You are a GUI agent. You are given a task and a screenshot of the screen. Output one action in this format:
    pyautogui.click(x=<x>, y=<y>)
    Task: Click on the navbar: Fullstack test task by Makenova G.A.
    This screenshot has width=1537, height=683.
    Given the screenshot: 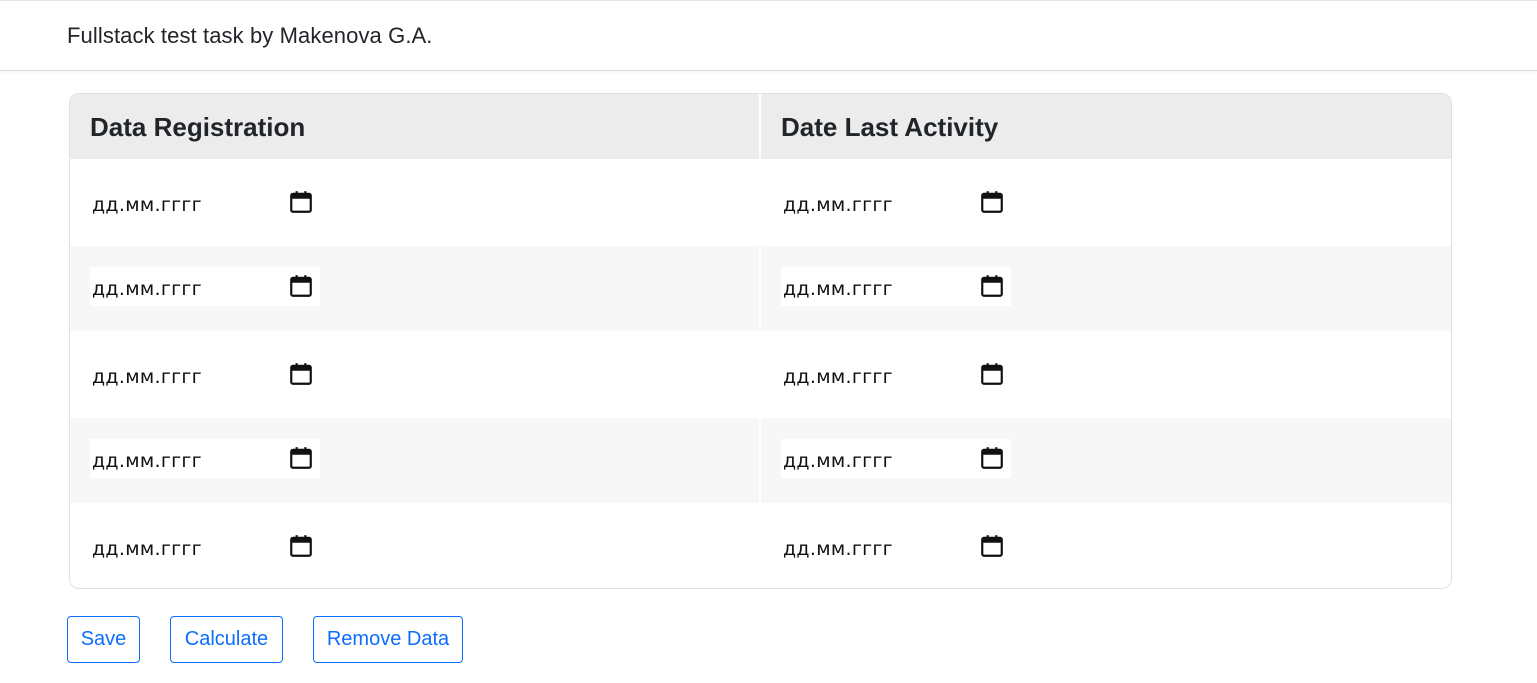 What is the action you would take?
    pyautogui.click(x=768, y=35)
    